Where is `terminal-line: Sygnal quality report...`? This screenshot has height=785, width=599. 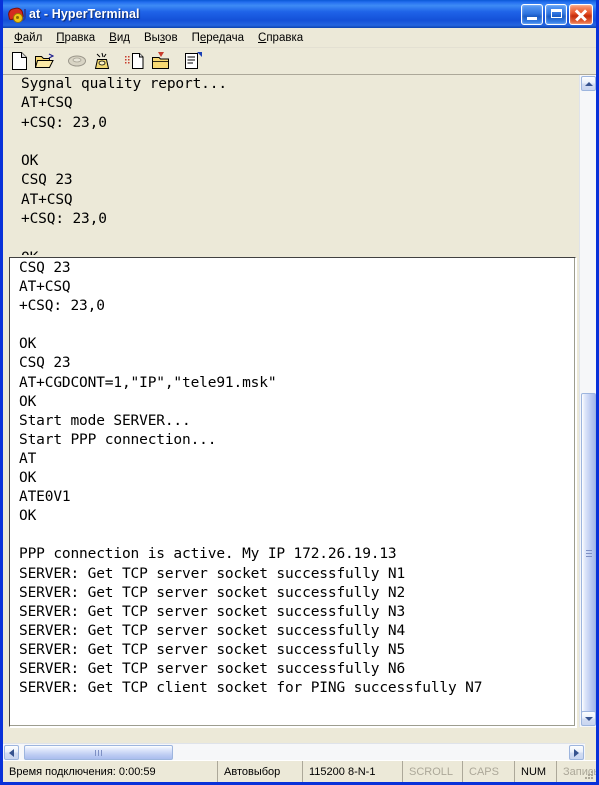
terminal-line: Sygnal quality report... is located at coordinates (124, 84).